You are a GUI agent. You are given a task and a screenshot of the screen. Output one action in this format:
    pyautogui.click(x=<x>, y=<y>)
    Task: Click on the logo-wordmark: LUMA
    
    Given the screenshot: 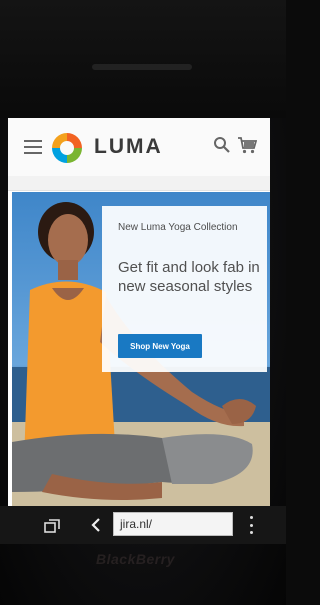 What is the action you would take?
    pyautogui.click(x=128, y=147)
    